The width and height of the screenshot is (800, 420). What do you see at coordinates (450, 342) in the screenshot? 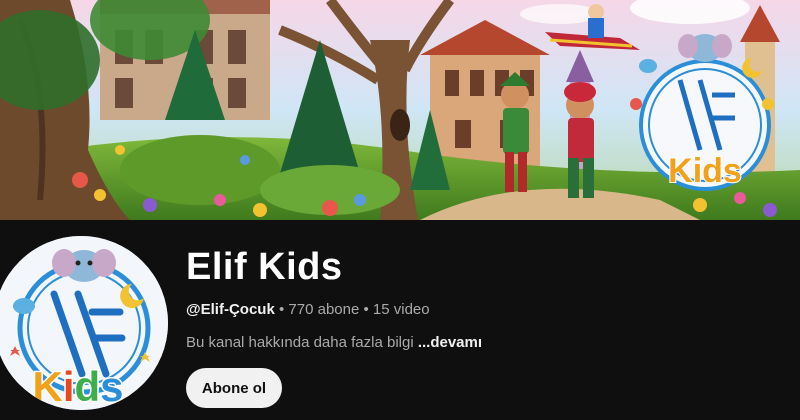
I see `read-more-link: ...devamı` at bounding box center [450, 342].